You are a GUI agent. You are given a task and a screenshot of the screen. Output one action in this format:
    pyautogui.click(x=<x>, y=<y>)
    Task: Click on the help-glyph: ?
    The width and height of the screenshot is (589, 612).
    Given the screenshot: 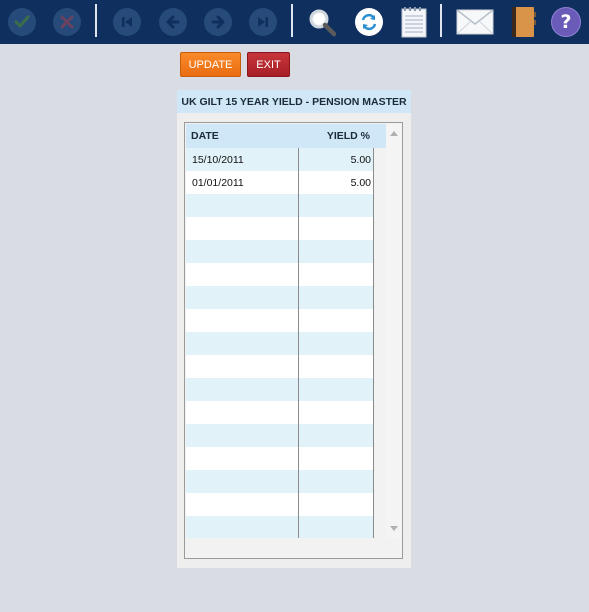 What is the action you would take?
    pyautogui.click(x=566, y=22)
    